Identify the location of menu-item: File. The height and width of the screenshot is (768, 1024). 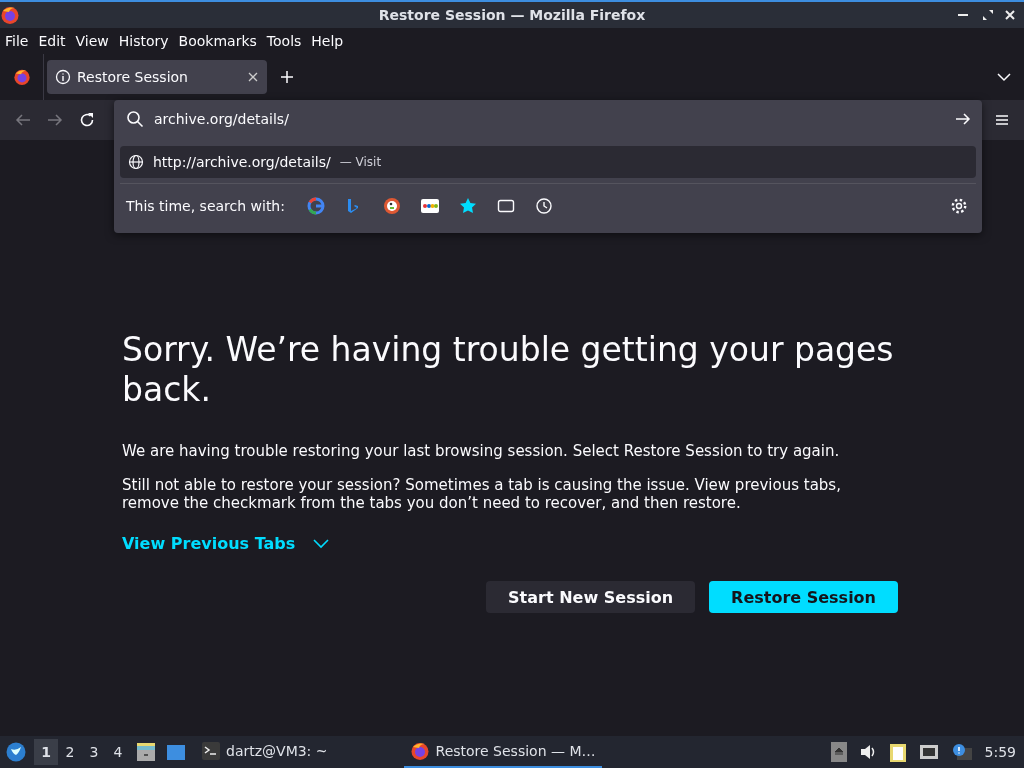
(17, 41).